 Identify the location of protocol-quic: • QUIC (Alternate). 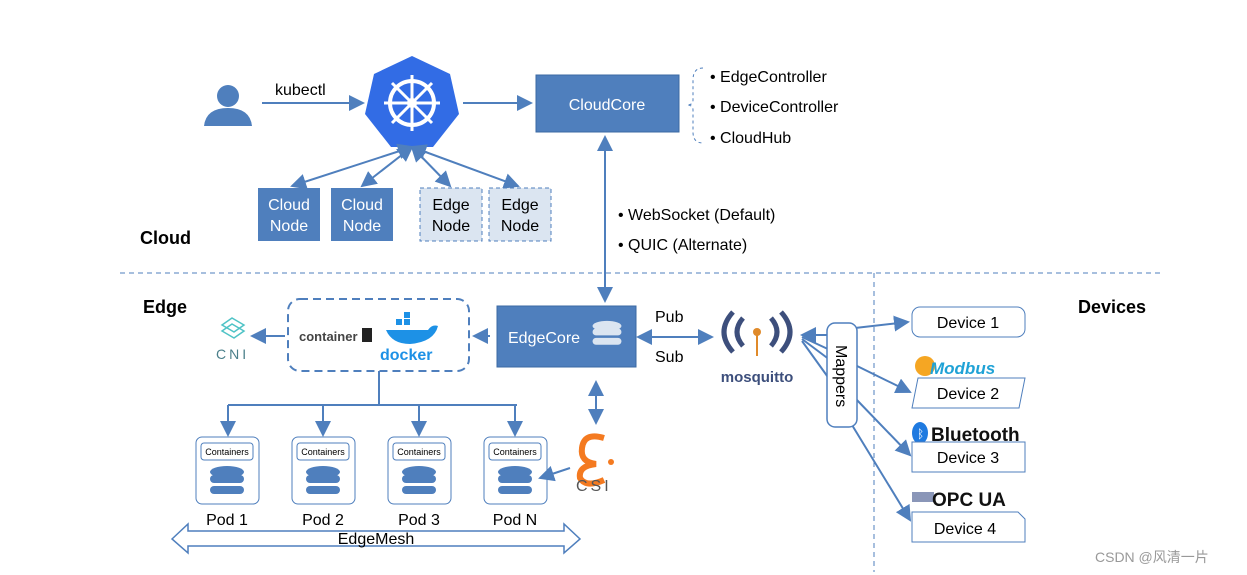
(682, 245).